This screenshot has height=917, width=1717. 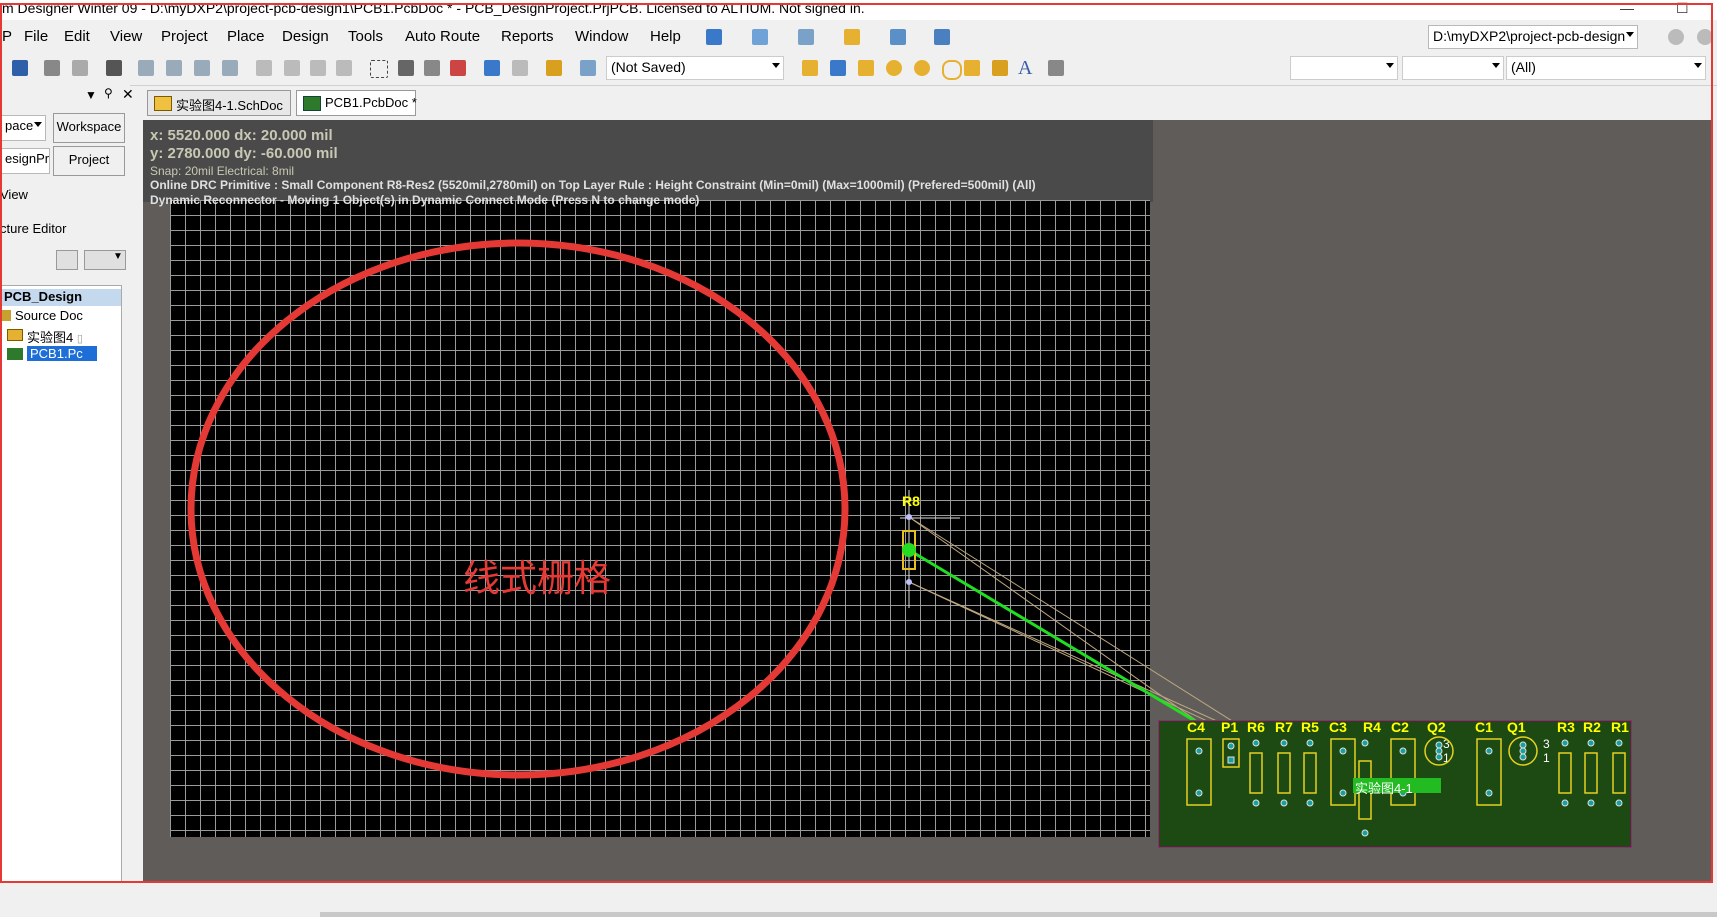 I want to click on status-bar, so click(x=858, y=900).